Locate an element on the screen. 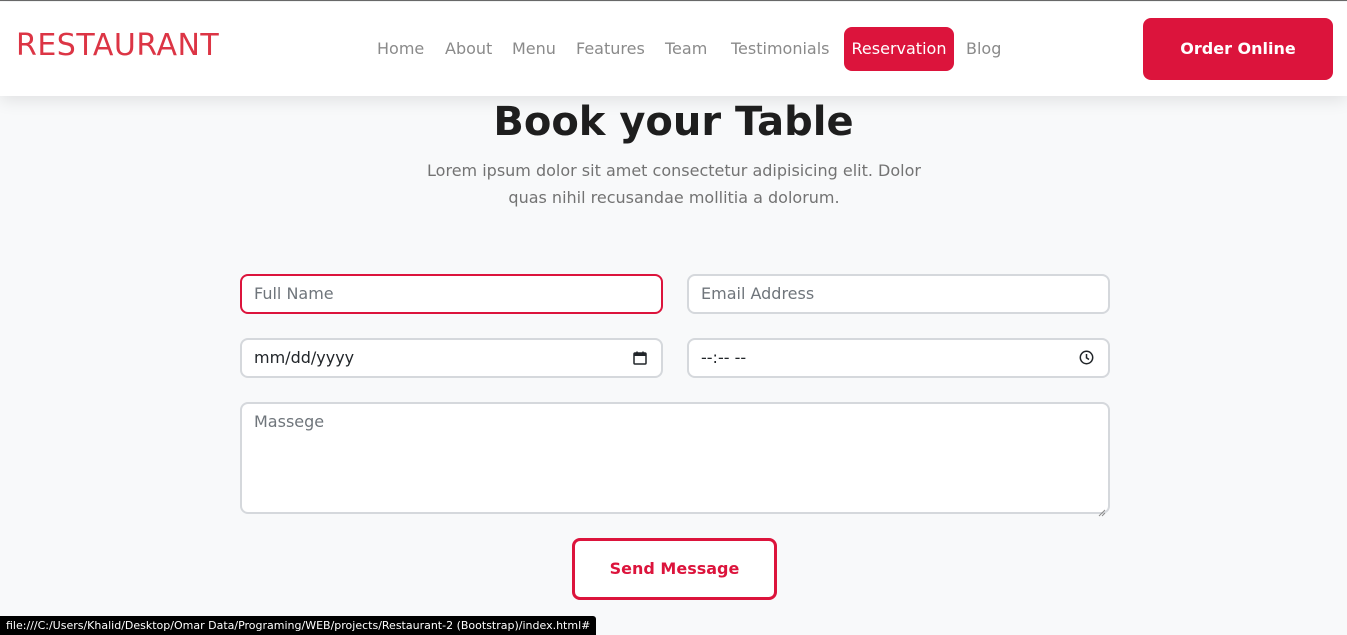 Image resolution: width=1347 pixels, height=635 pixels. order-online-button: Order Online is located at coordinates (1238, 49).